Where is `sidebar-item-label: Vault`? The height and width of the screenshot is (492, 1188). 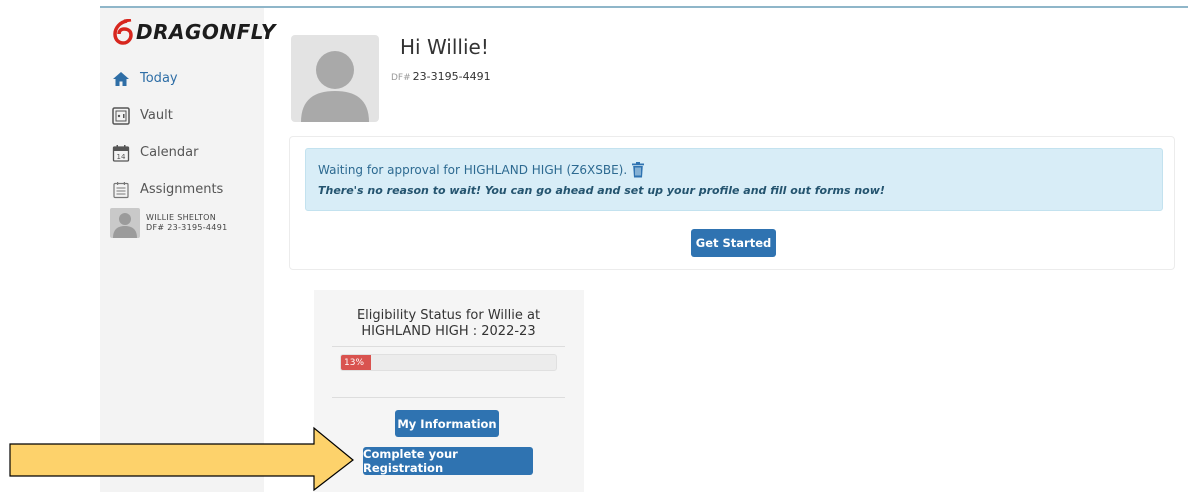 sidebar-item-label: Vault is located at coordinates (156, 115).